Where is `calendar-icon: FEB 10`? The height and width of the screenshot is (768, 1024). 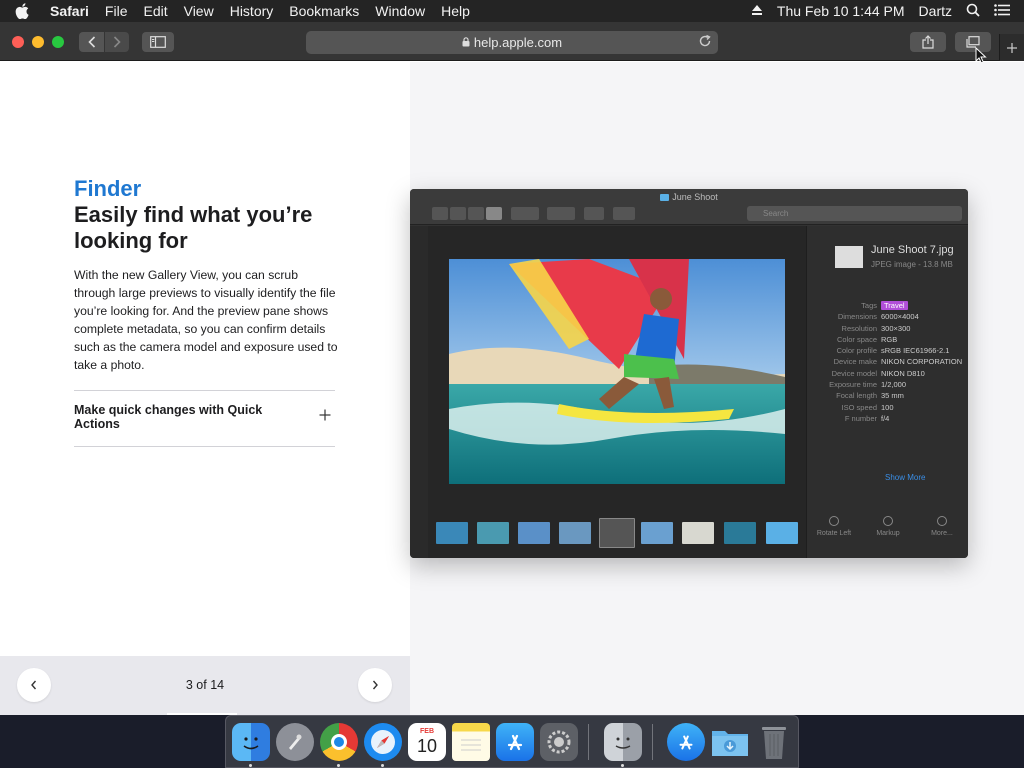 calendar-icon: FEB 10 is located at coordinates (427, 742).